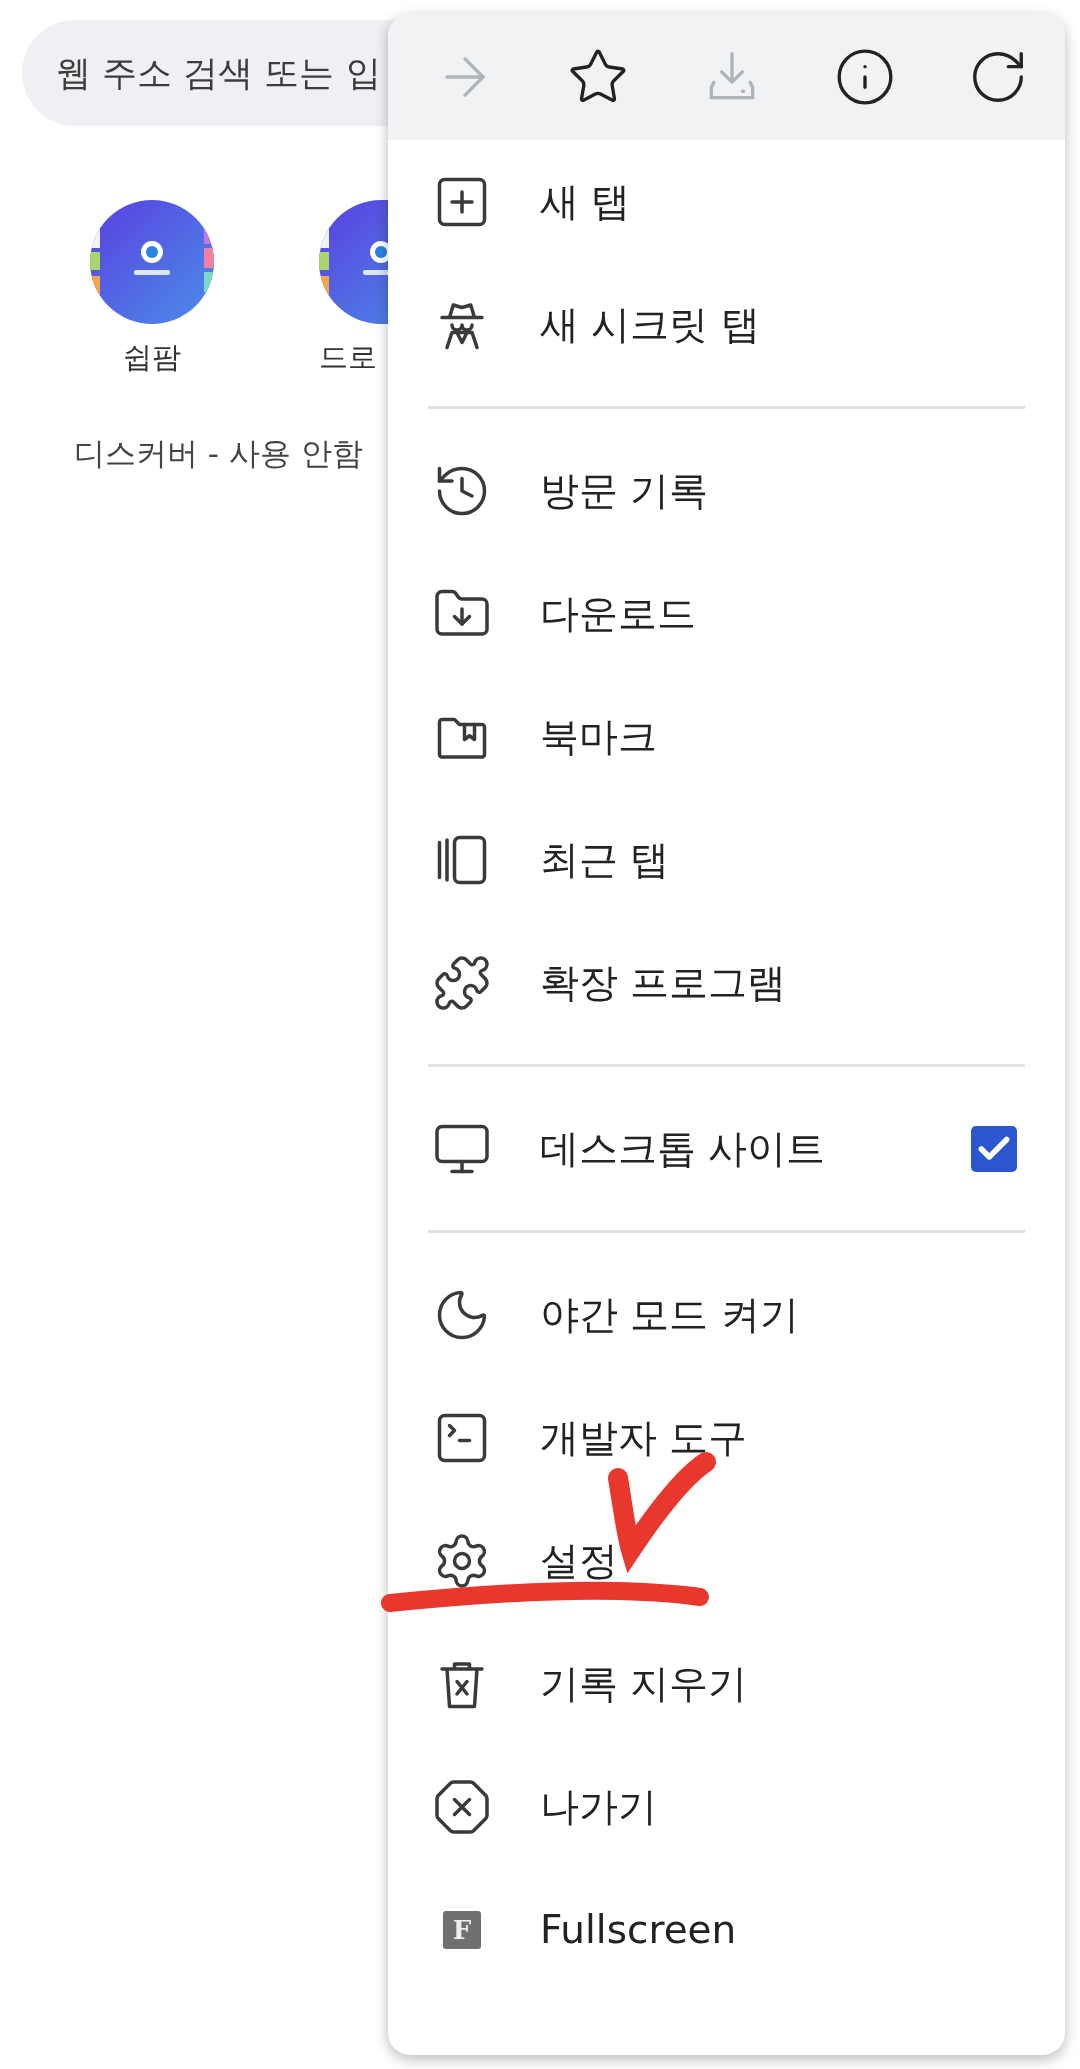 The image size is (1080, 2069). What do you see at coordinates (994, 1148) in the screenshot?
I see `checkbox` at bounding box center [994, 1148].